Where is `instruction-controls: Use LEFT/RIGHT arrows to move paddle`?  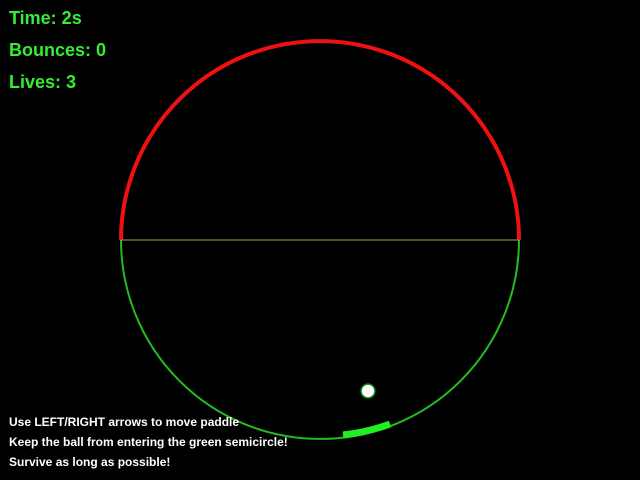
instruction-controls: Use LEFT/RIGHT arrows to move paddle is located at coordinates (124, 422).